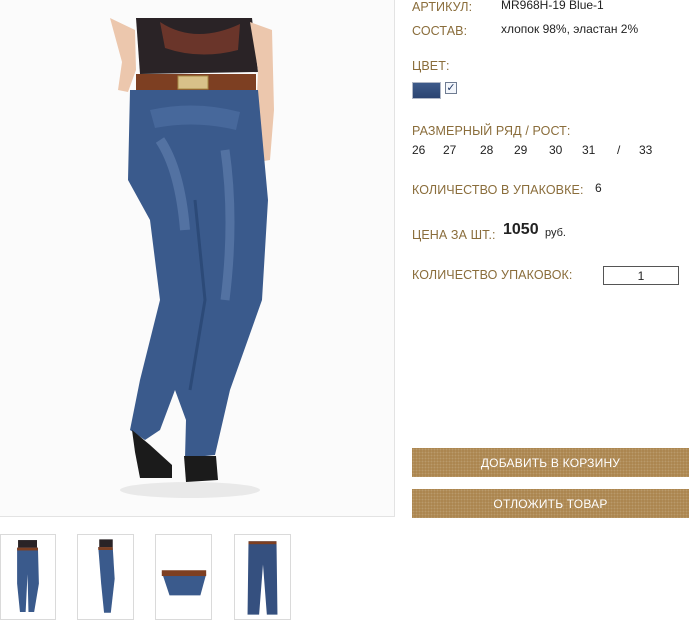 Image resolution: width=689 pixels, height=623 pixels. Describe the element at coordinates (589, 150) in the screenshot. I see `size-item: 31` at that location.